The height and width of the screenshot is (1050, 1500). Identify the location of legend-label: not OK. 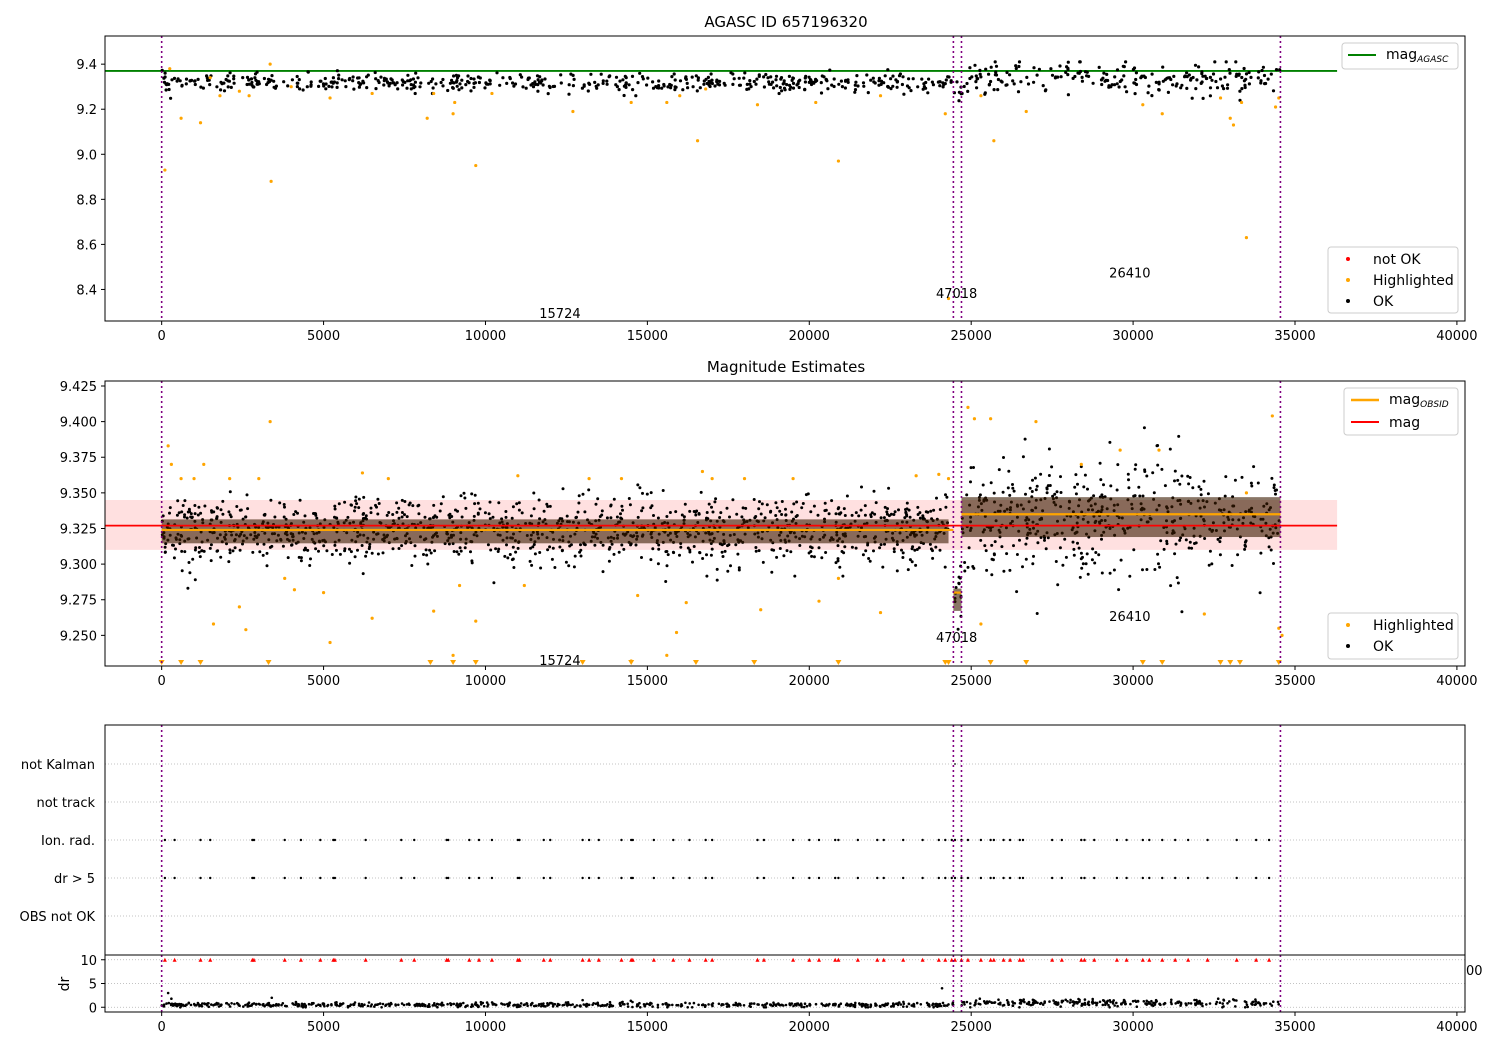
(1397, 260).